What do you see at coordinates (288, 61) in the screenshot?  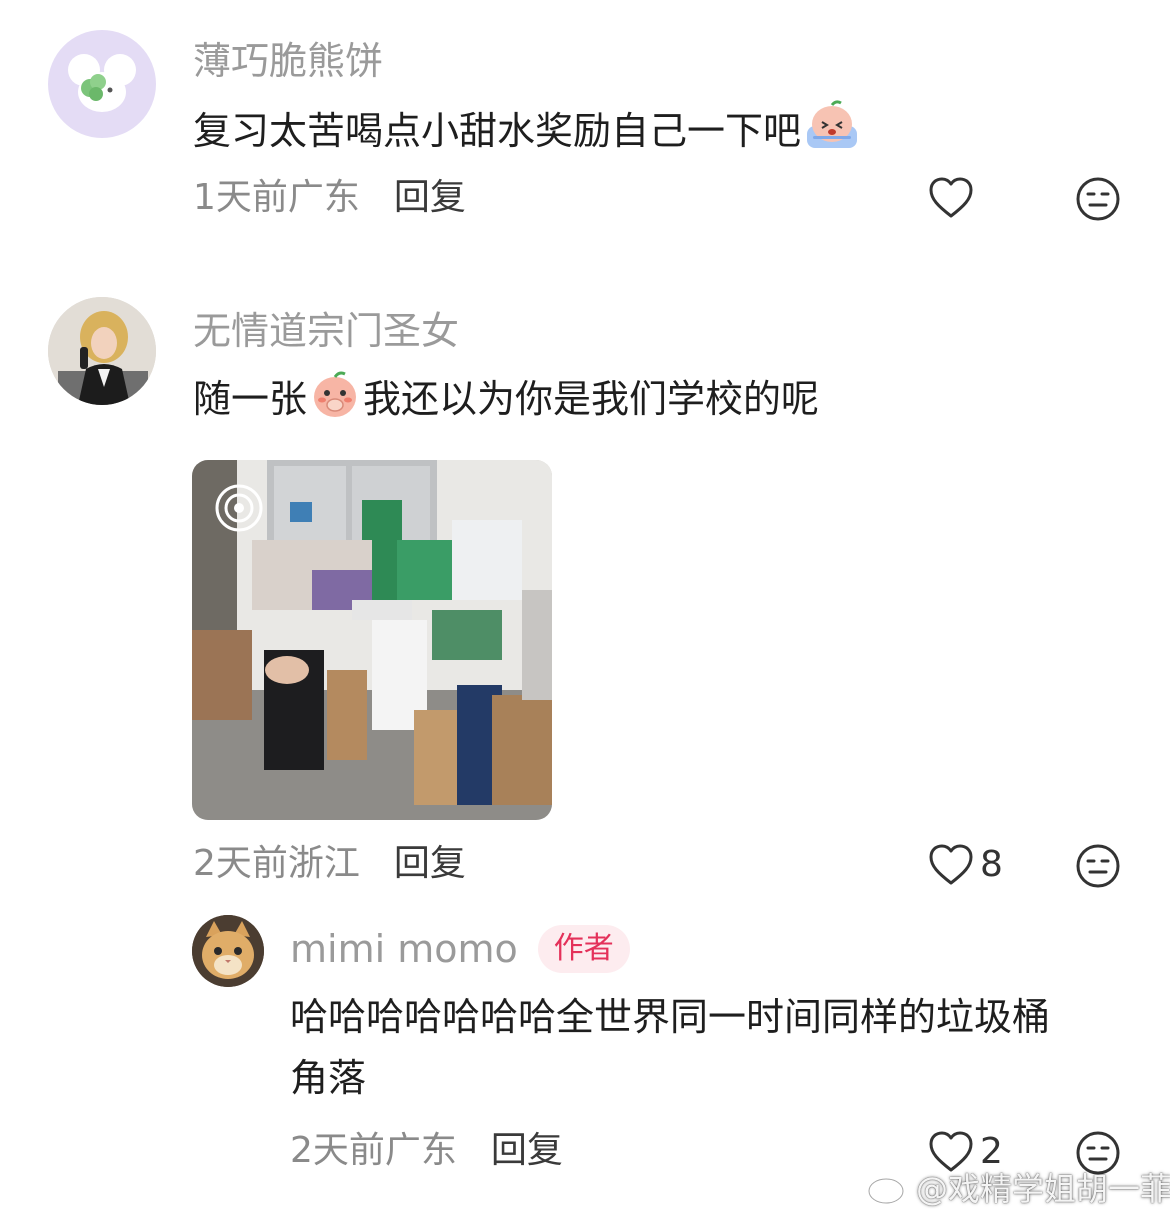 I see `comment-username: 薄巧脆熊饼` at bounding box center [288, 61].